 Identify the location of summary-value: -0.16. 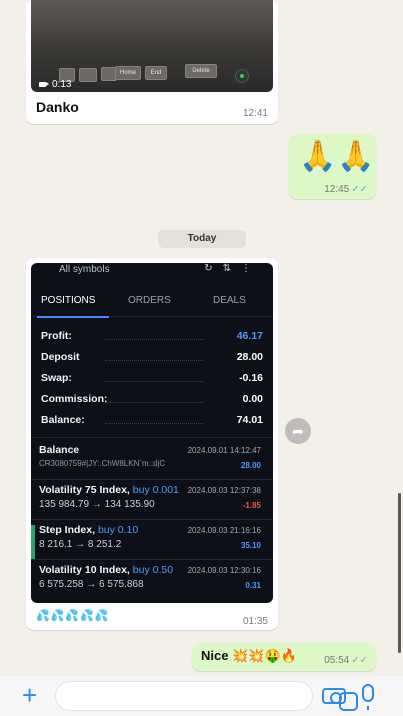
(251, 378).